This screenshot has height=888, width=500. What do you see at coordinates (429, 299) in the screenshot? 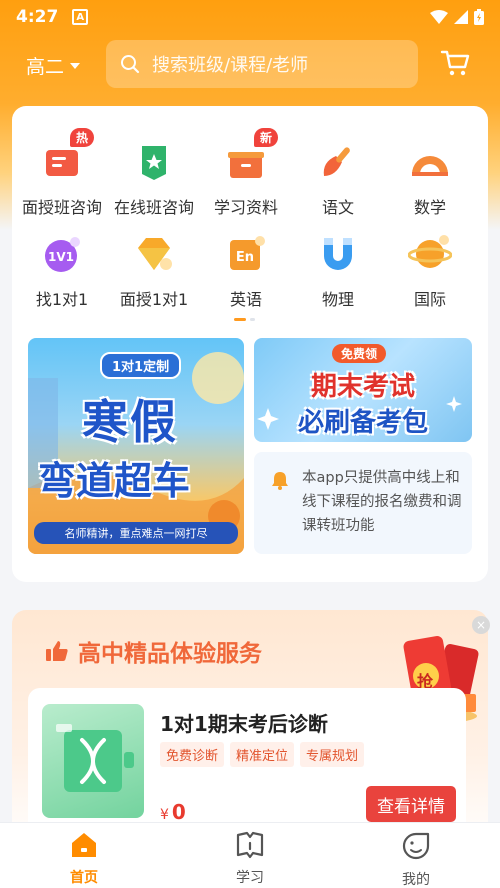
I see `category-label: 国际` at bounding box center [429, 299].